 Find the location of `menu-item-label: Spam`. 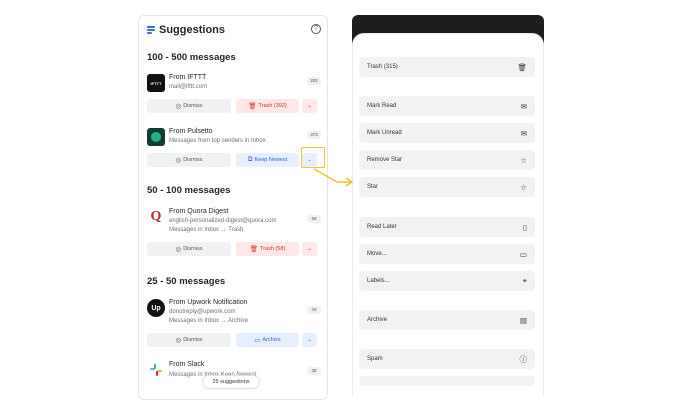

menu-item-label: Spam is located at coordinates (375, 359).